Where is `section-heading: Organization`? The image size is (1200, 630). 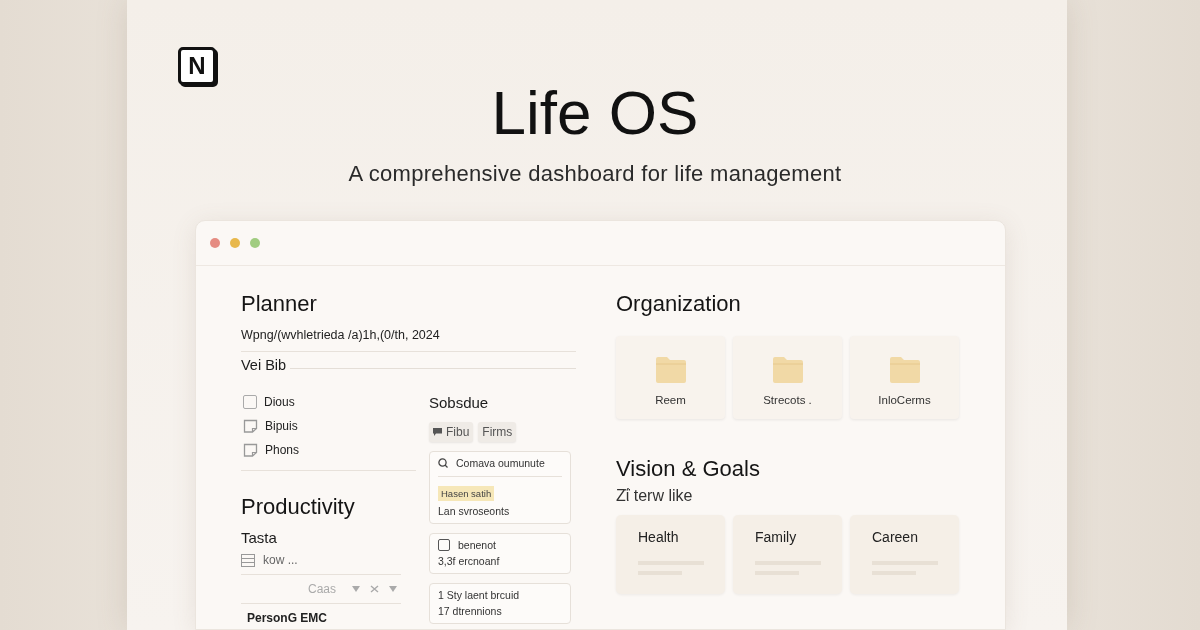 section-heading: Organization is located at coordinates (679, 304).